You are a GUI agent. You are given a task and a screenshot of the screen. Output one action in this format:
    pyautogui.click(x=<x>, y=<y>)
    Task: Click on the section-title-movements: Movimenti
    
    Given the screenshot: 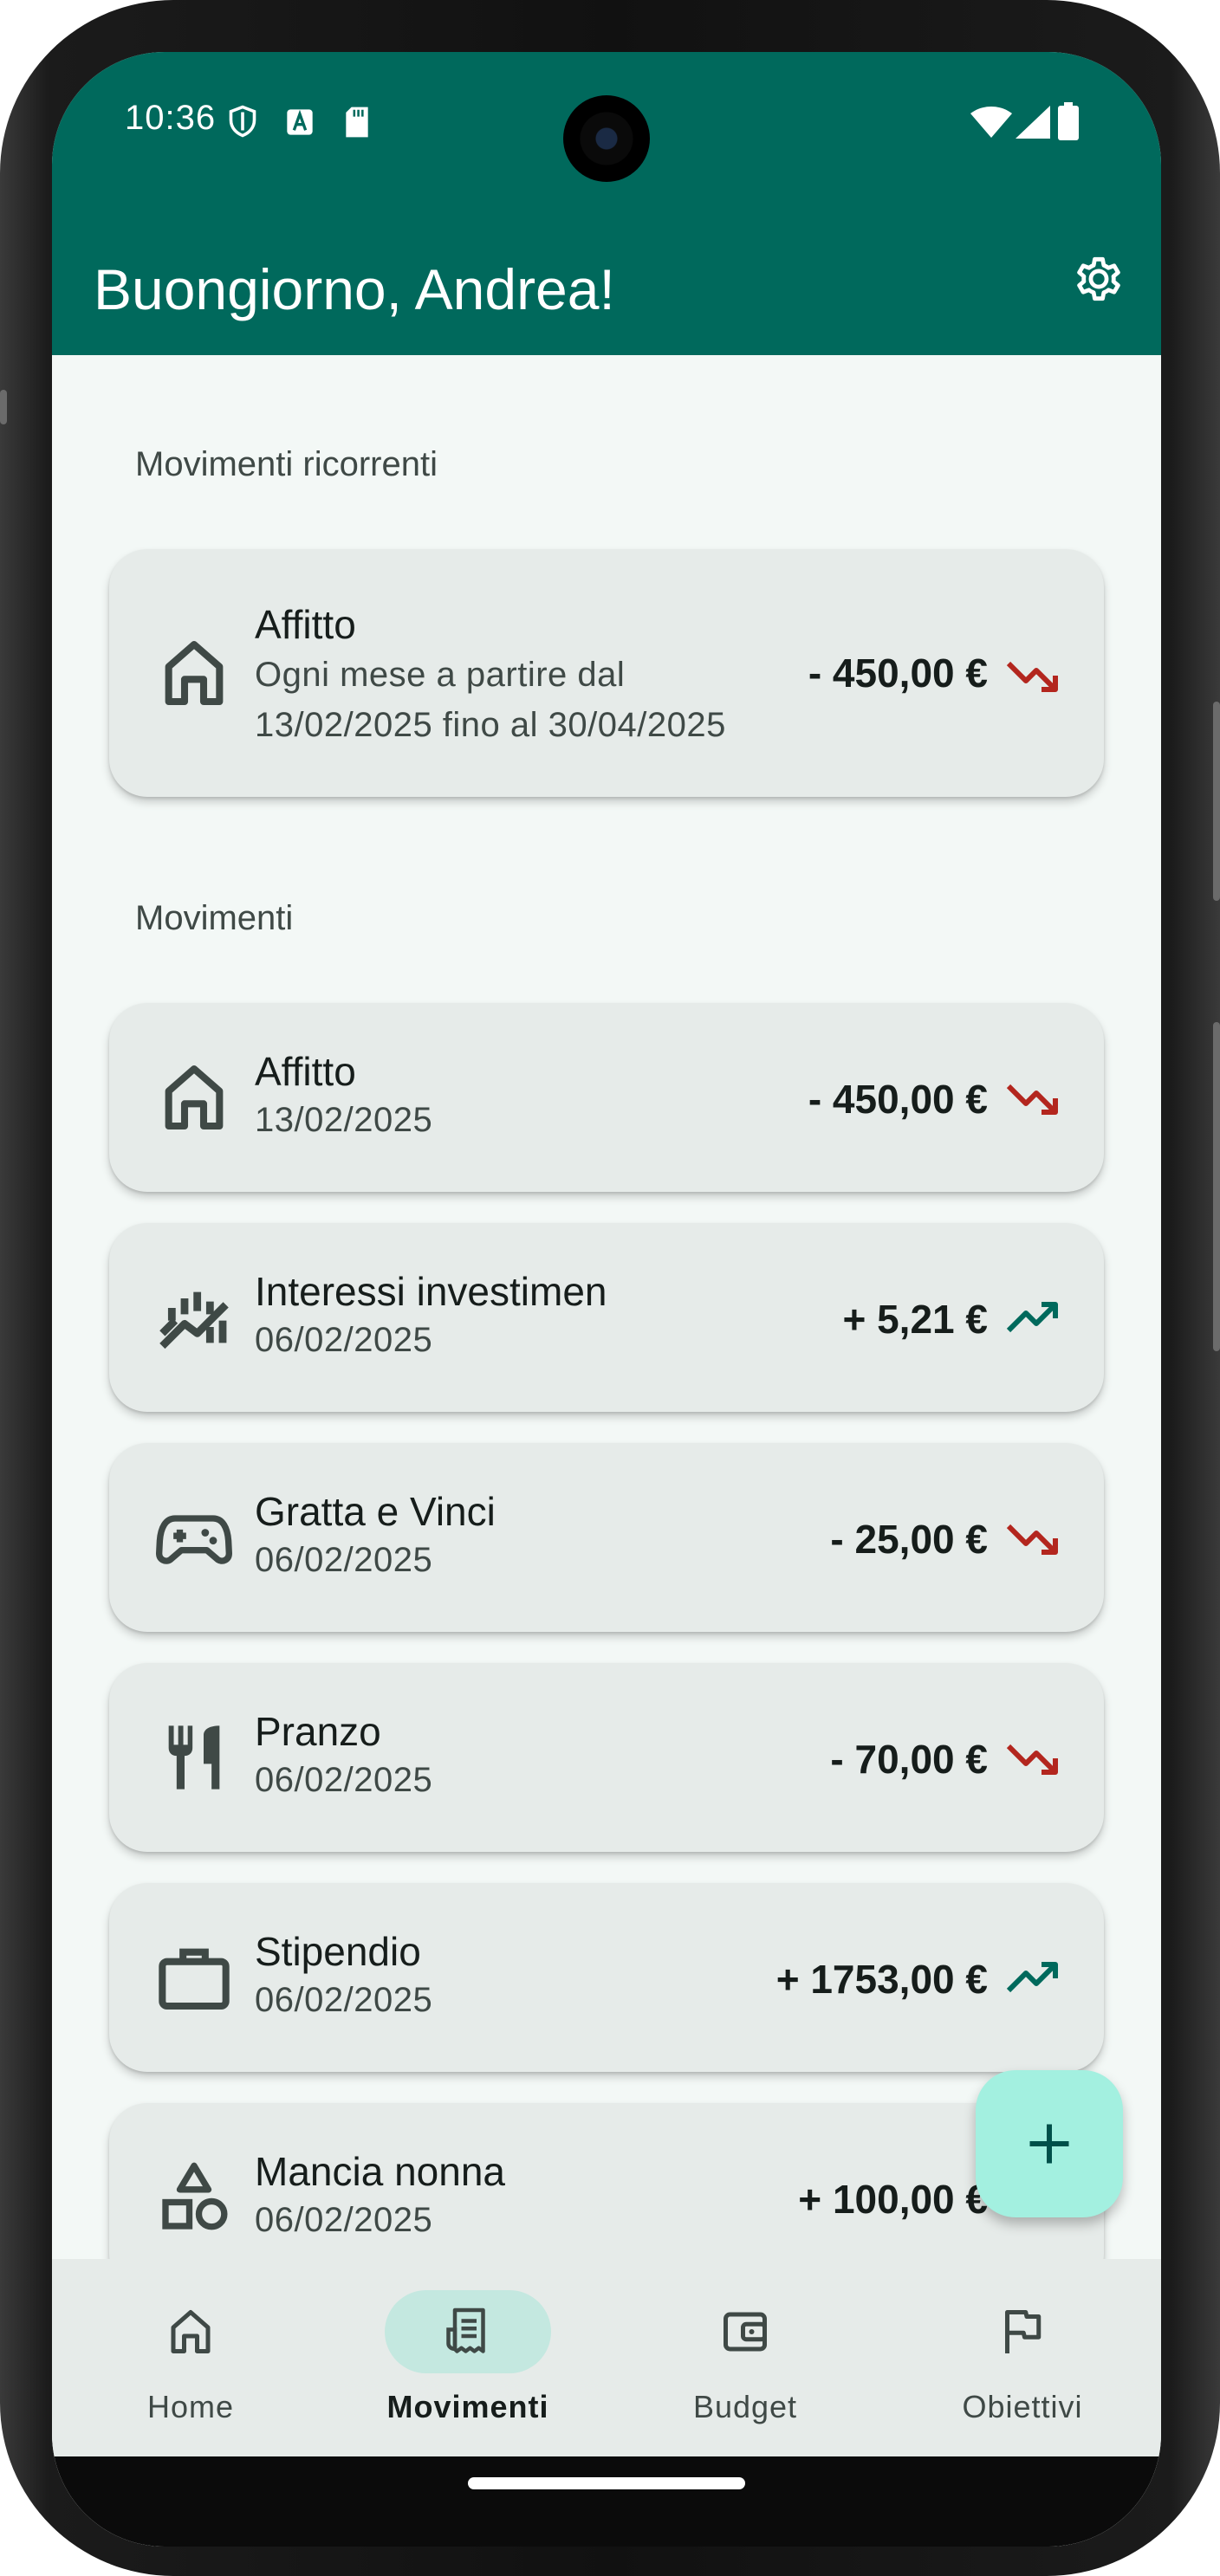 What is the action you would take?
    pyautogui.click(x=214, y=918)
    